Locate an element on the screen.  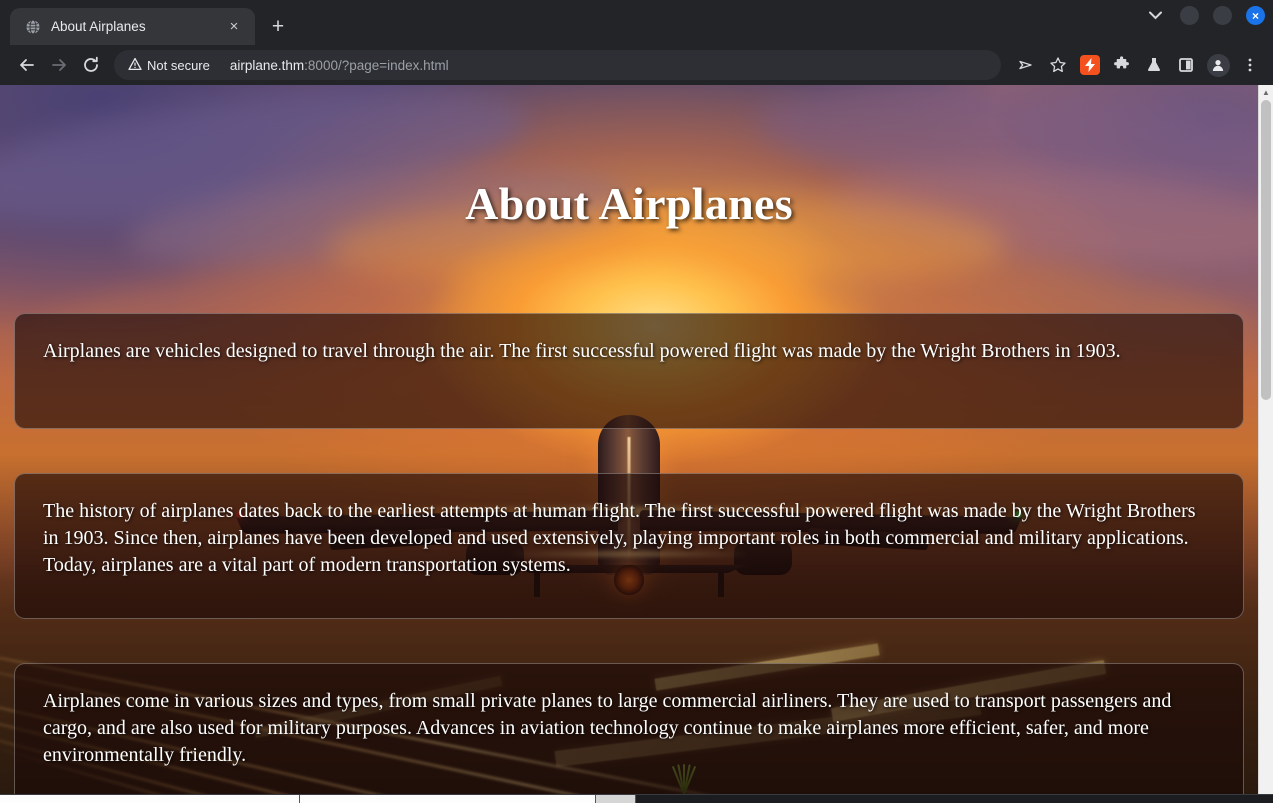
avatar is located at coordinates (1218, 65).